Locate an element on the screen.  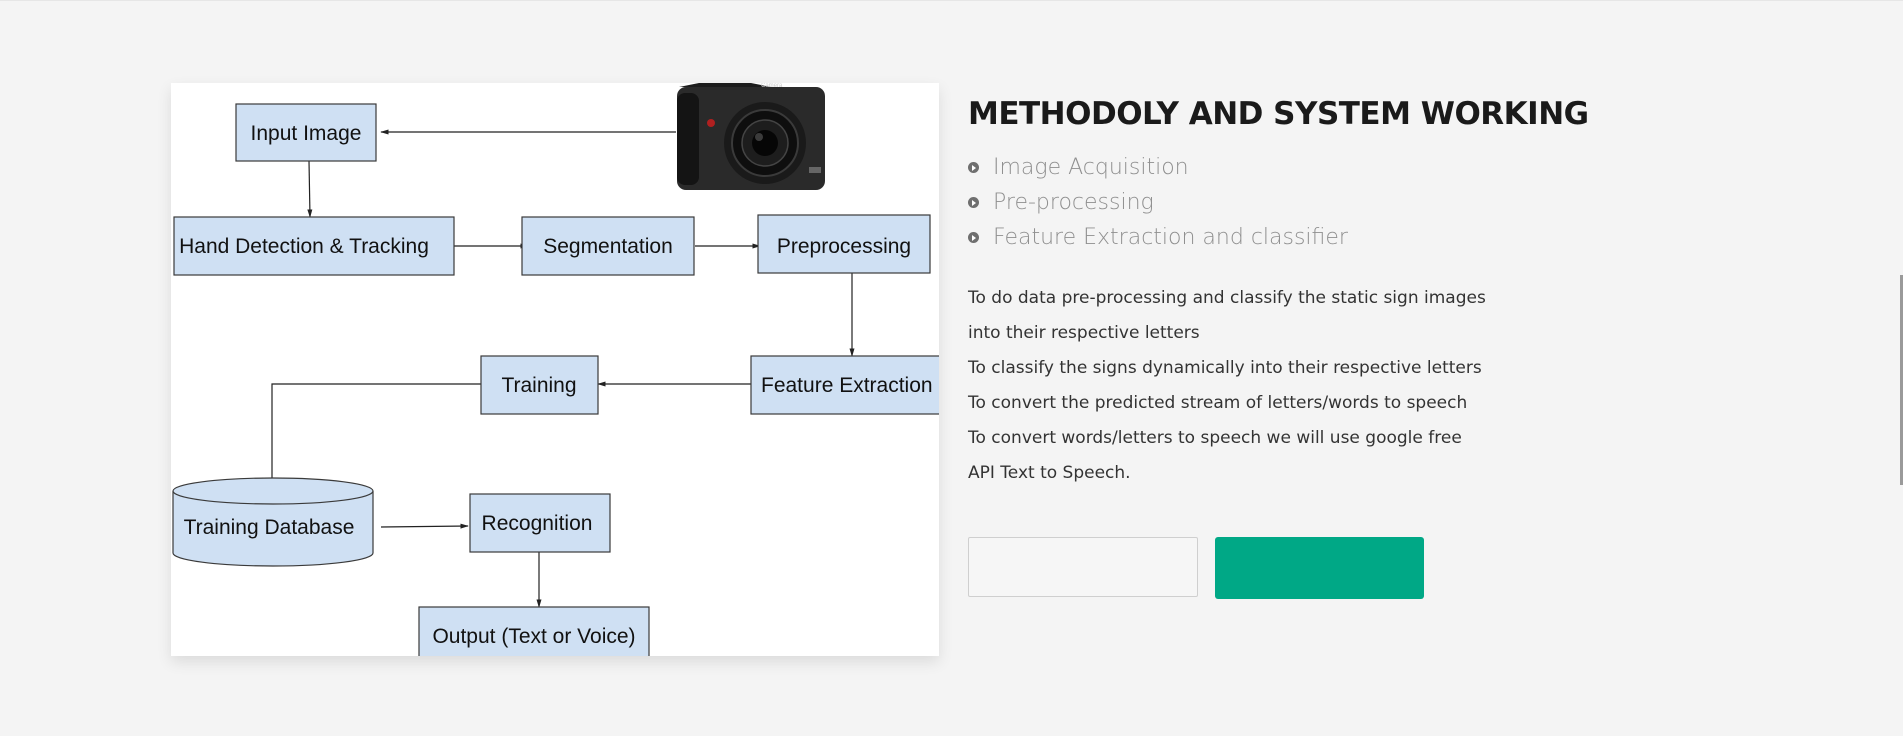
list-item: Image Acquisition is located at coordinates (1318, 167).